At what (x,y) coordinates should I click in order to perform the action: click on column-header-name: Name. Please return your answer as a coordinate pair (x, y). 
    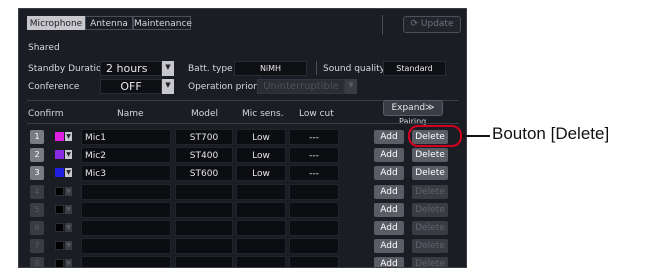
    Looking at the image, I should click on (130, 114).